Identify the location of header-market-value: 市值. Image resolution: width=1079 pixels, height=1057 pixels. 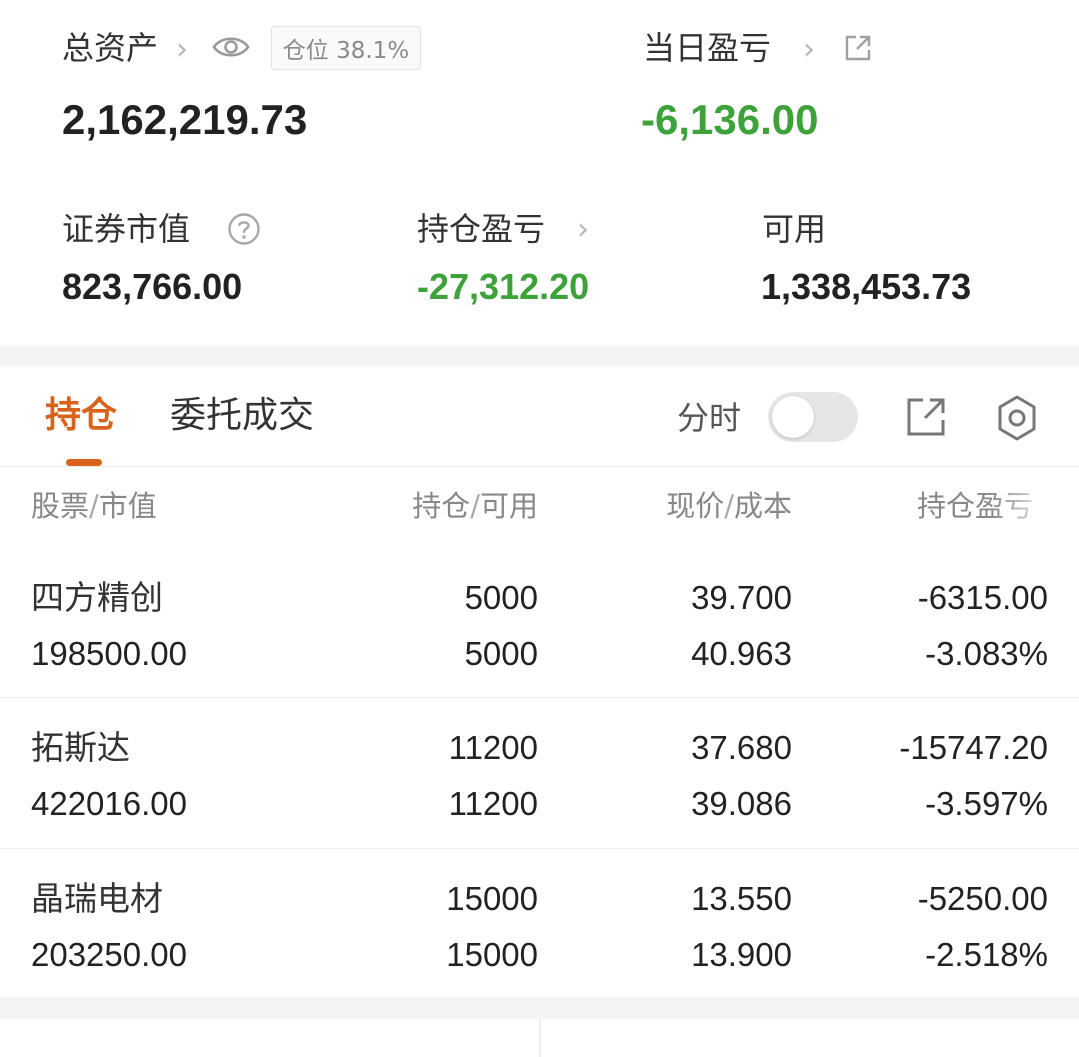
(127, 506).